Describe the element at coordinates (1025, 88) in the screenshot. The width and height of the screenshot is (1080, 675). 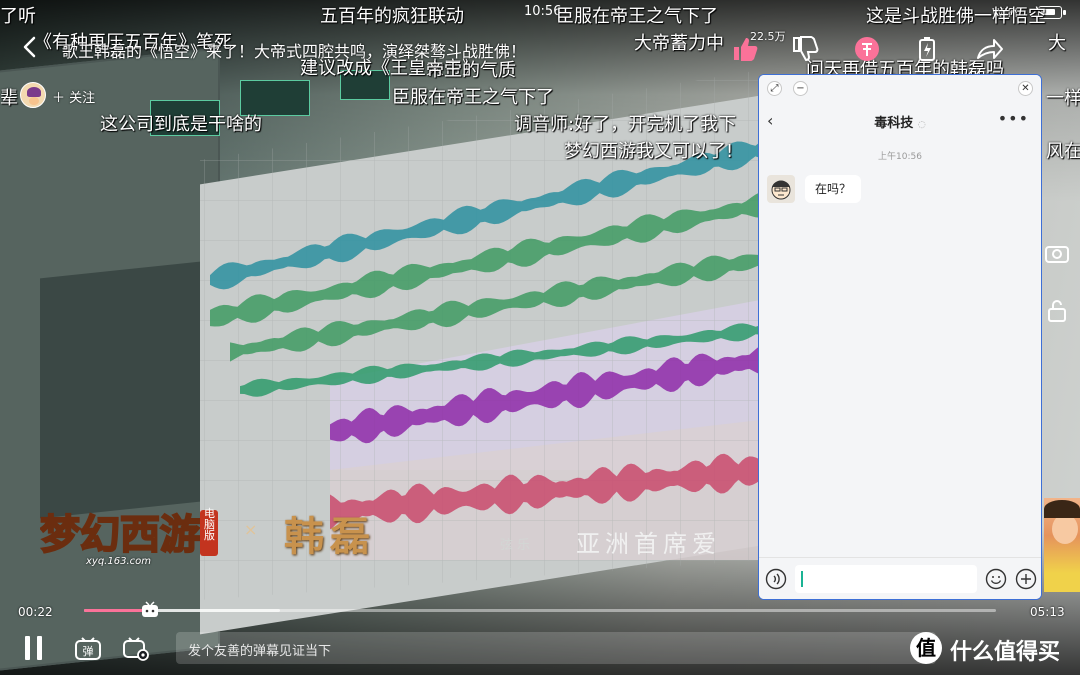
I see `close-button: ✕` at that location.